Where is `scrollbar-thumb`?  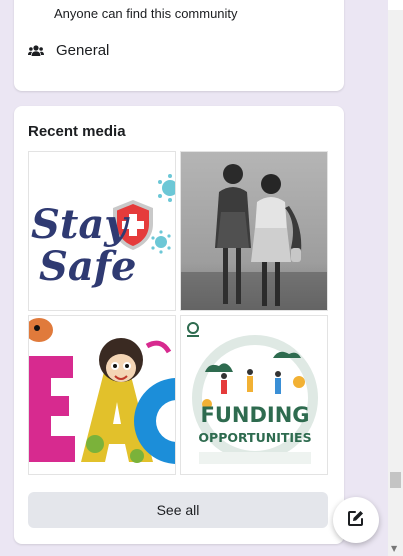
scrollbar-thumb is located at coordinates (395, 480).